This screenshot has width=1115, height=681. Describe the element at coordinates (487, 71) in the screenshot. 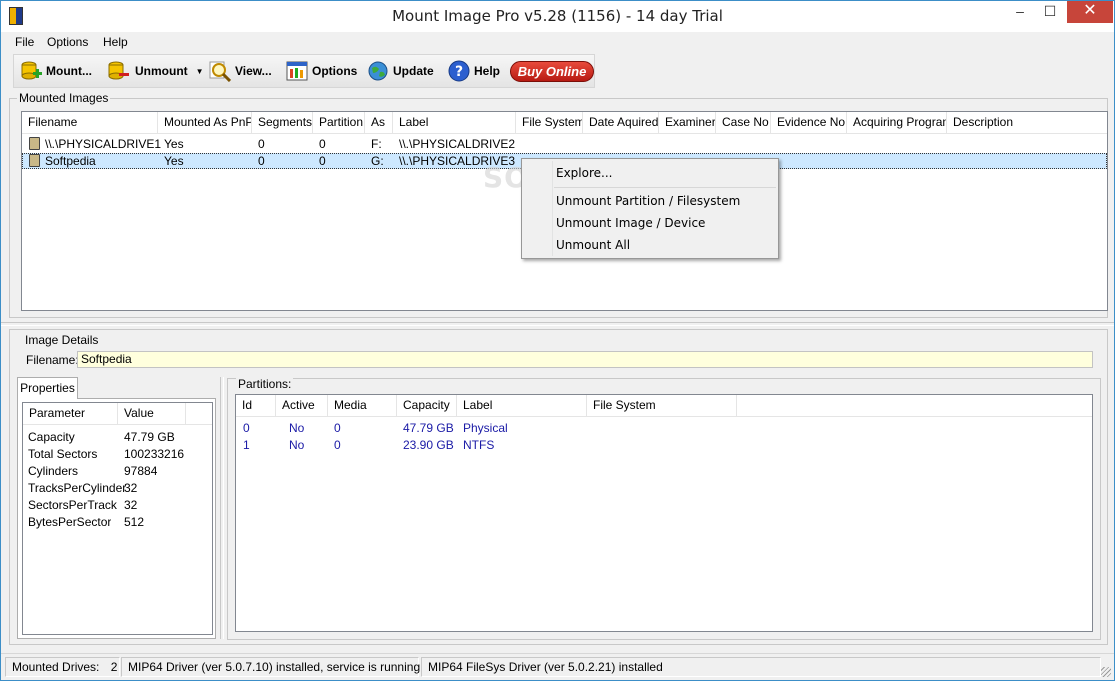

I see `help-label: Help` at that location.